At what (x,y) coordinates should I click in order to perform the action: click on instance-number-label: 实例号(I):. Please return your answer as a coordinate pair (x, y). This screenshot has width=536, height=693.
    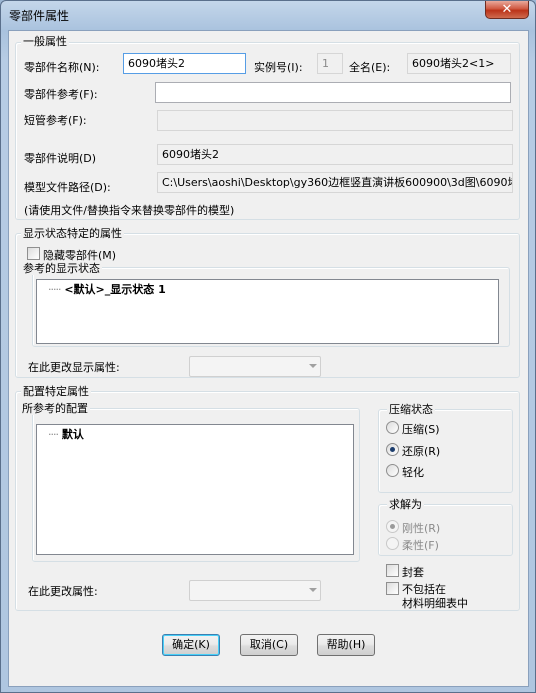
    Looking at the image, I should click on (278, 67).